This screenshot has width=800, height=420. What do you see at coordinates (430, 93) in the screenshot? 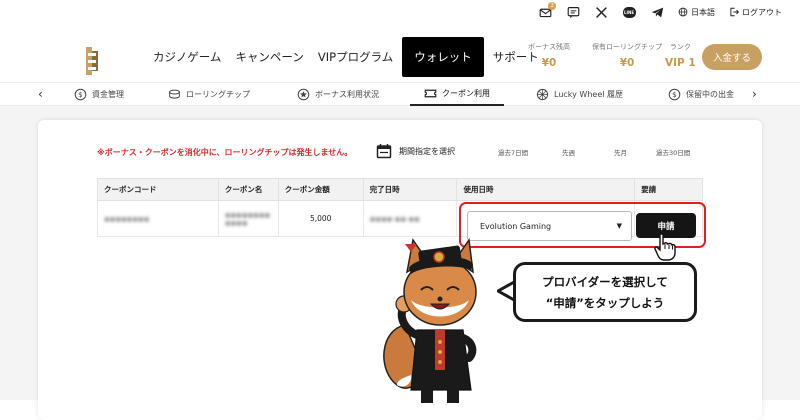
I see `ticket-icon` at bounding box center [430, 93].